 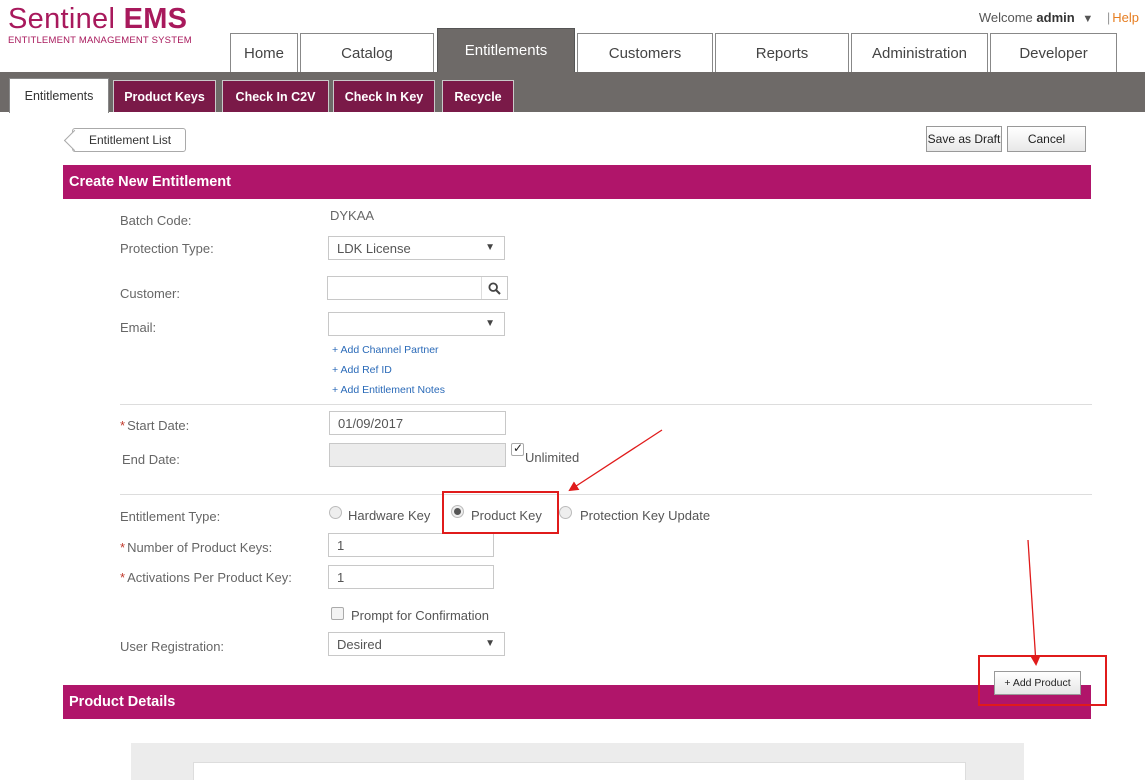 I want to click on user-registration-select: Desired ▼, so click(x=416, y=644).